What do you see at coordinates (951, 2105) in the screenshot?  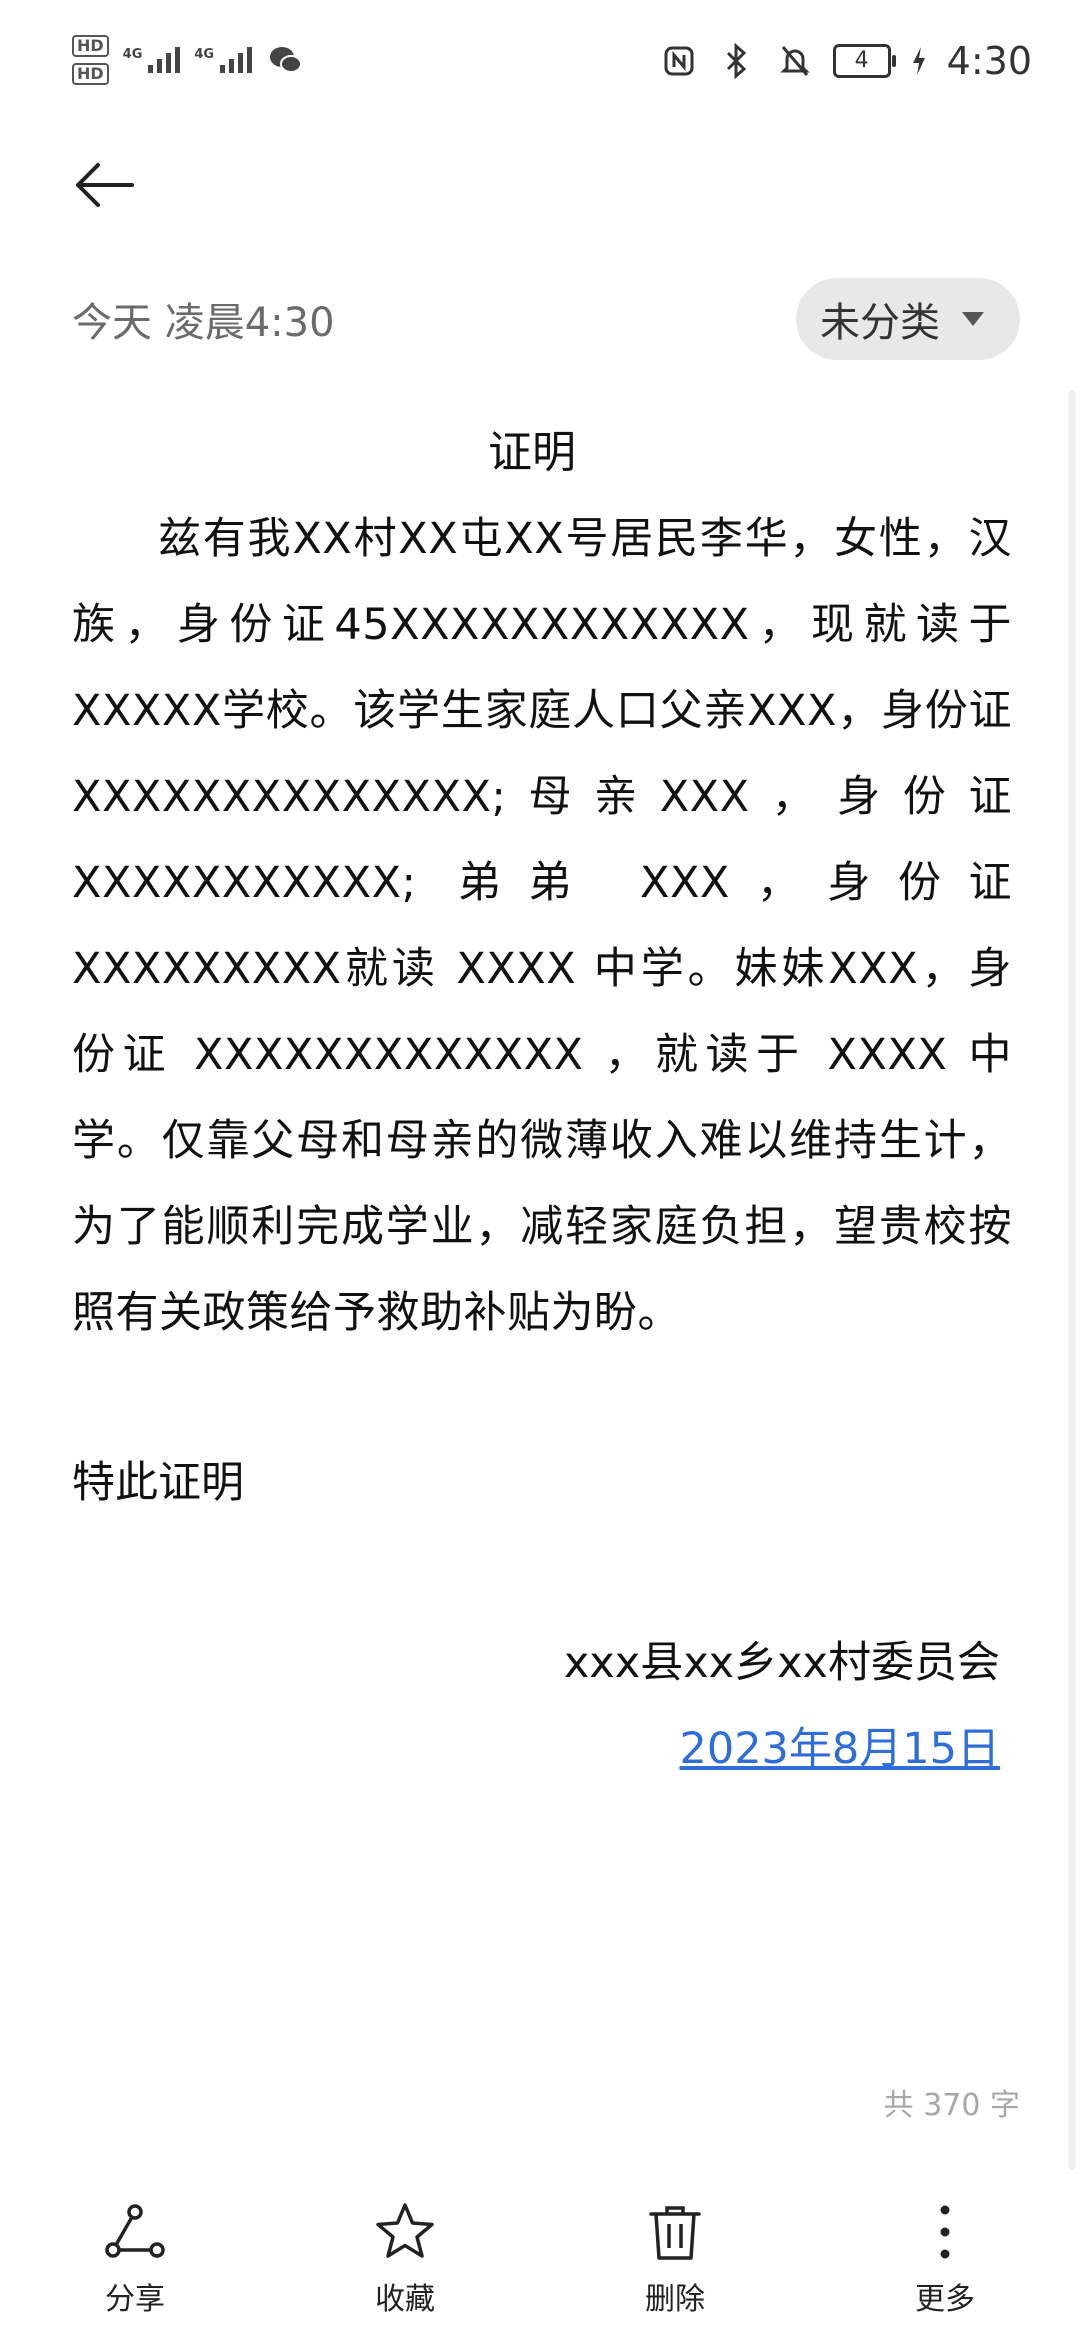 I see `word-count: 共 370 字` at bounding box center [951, 2105].